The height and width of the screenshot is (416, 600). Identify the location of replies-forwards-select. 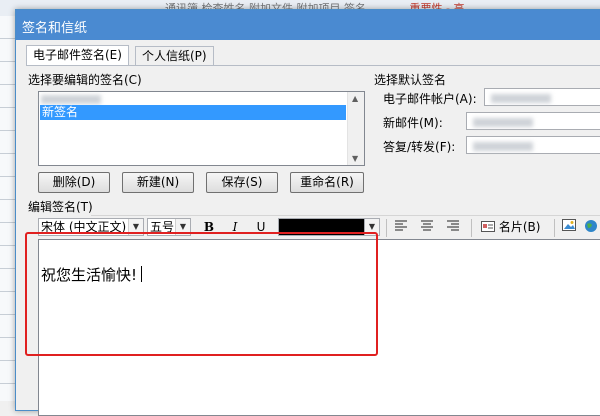
(533, 145).